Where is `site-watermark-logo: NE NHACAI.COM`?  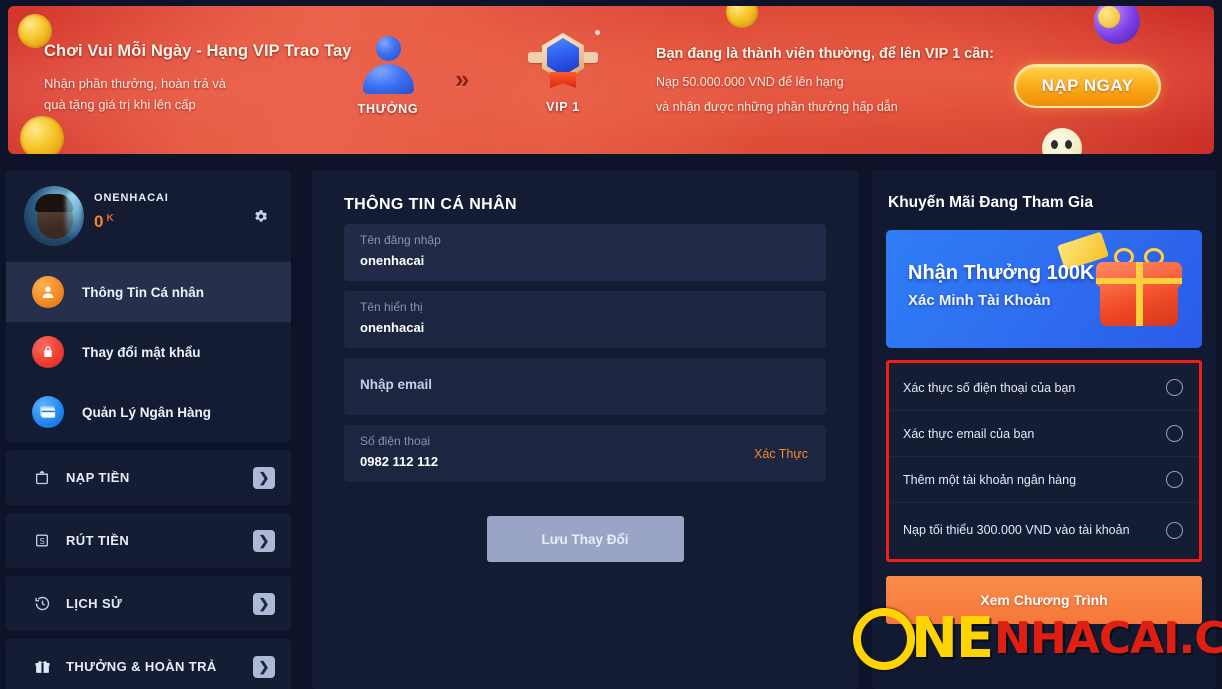
site-watermark-logo: NE NHACAI.COM is located at coordinates (1037, 639).